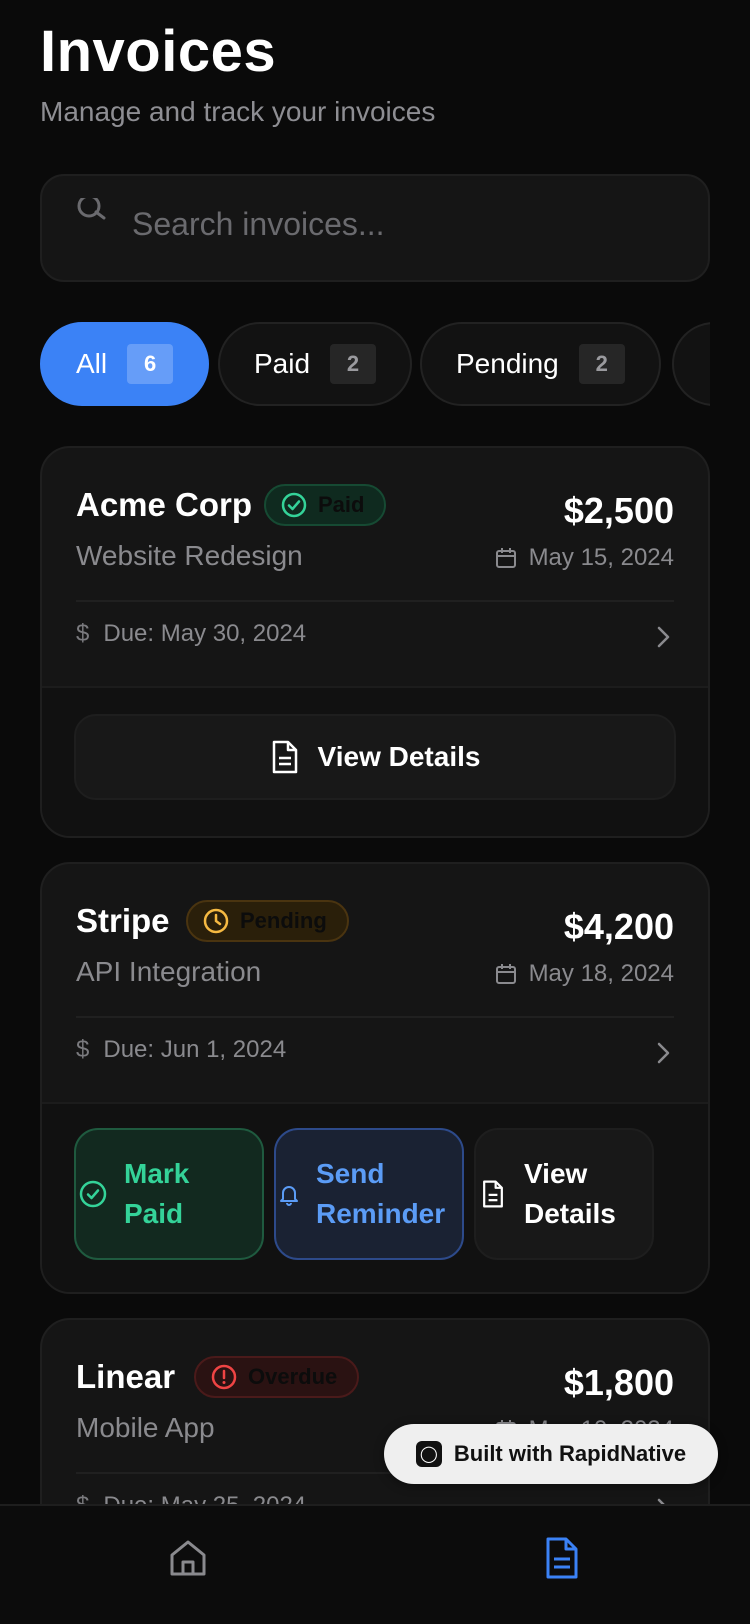  What do you see at coordinates (315, 364) in the screenshot?
I see `filter-chip-paid: Paid 2` at bounding box center [315, 364].